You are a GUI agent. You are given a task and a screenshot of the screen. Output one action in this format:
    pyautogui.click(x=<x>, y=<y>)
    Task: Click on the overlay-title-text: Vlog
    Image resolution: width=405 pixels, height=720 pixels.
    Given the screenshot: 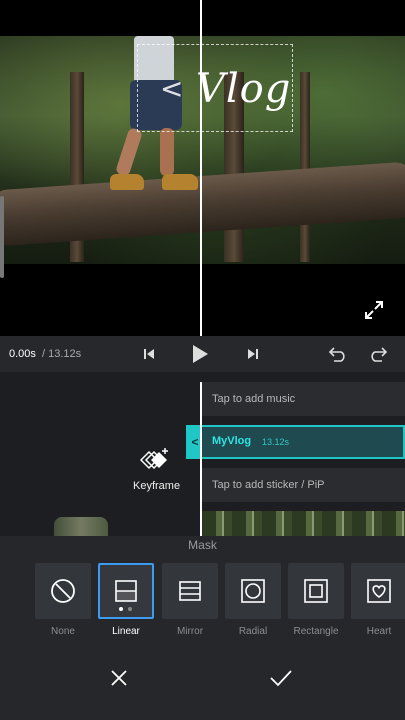 What is the action you would take?
    pyautogui.click(x=243, y=89)
    